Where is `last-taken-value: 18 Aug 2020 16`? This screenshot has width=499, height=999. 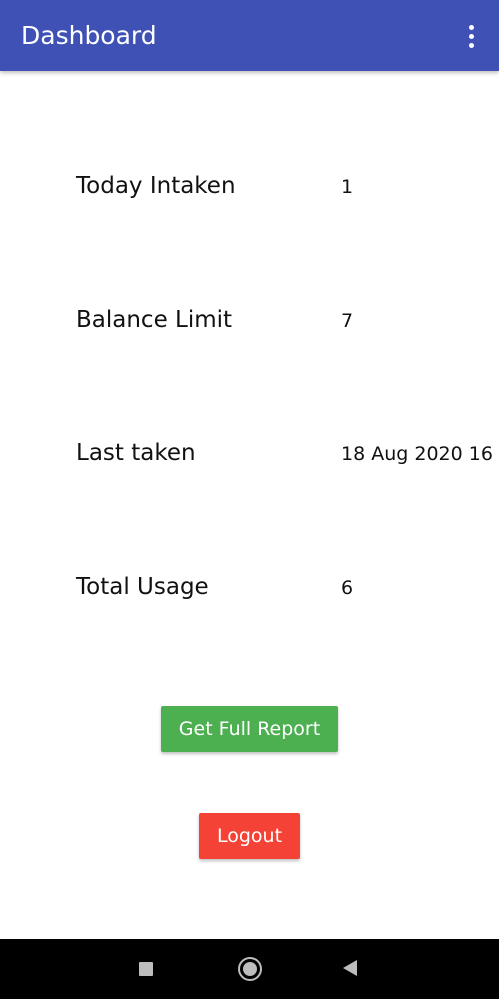 last-taken-value: 18 Aug 2020 16 is located at coordinates (417, 454).